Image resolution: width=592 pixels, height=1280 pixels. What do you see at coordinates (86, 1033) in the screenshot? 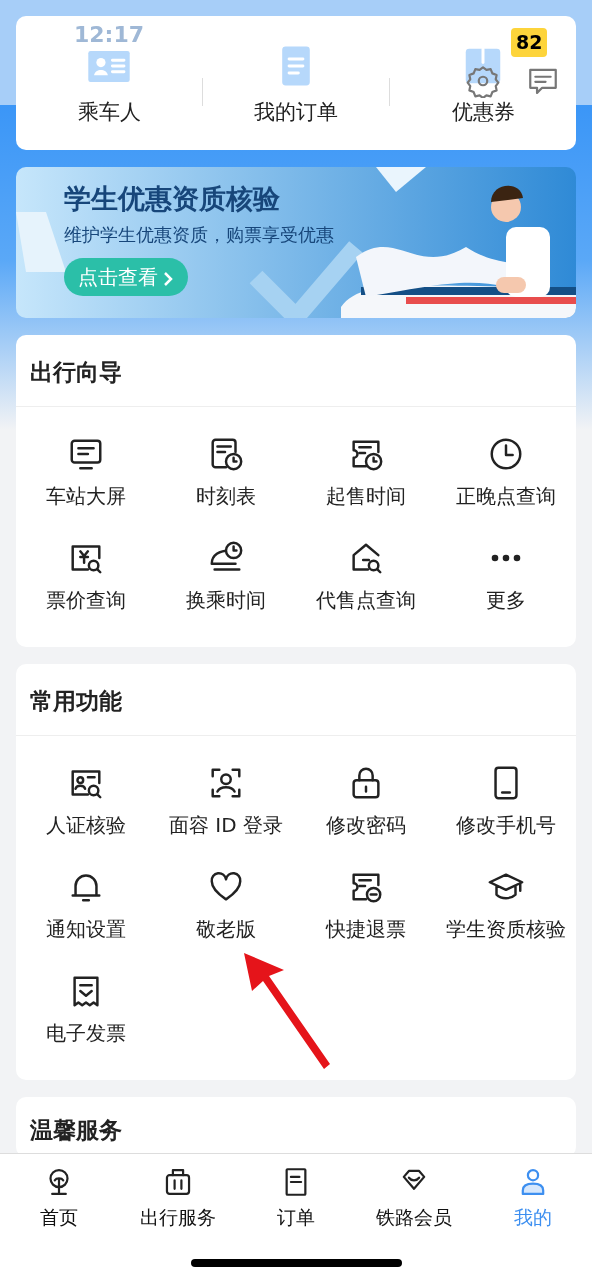
I see `menu-item-label: 电子发票` at bounding box center [86, 1033].